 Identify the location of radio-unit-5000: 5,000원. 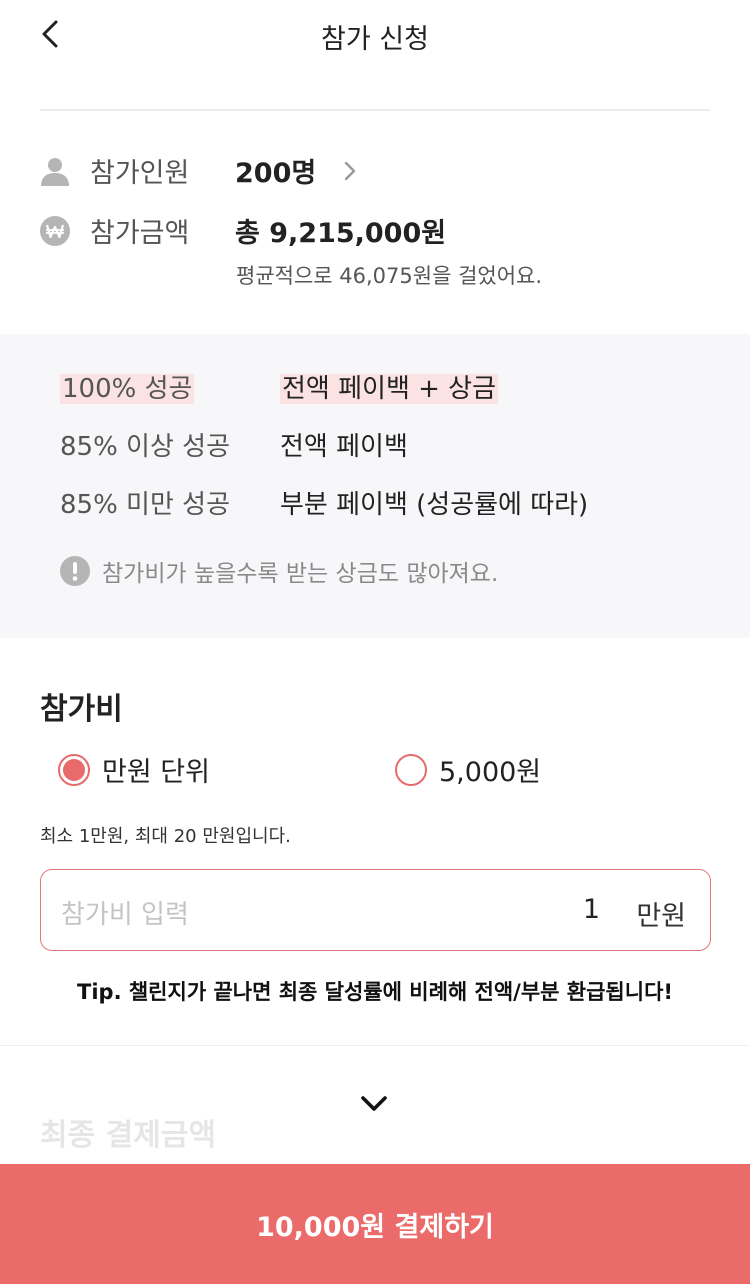
(468, 769).